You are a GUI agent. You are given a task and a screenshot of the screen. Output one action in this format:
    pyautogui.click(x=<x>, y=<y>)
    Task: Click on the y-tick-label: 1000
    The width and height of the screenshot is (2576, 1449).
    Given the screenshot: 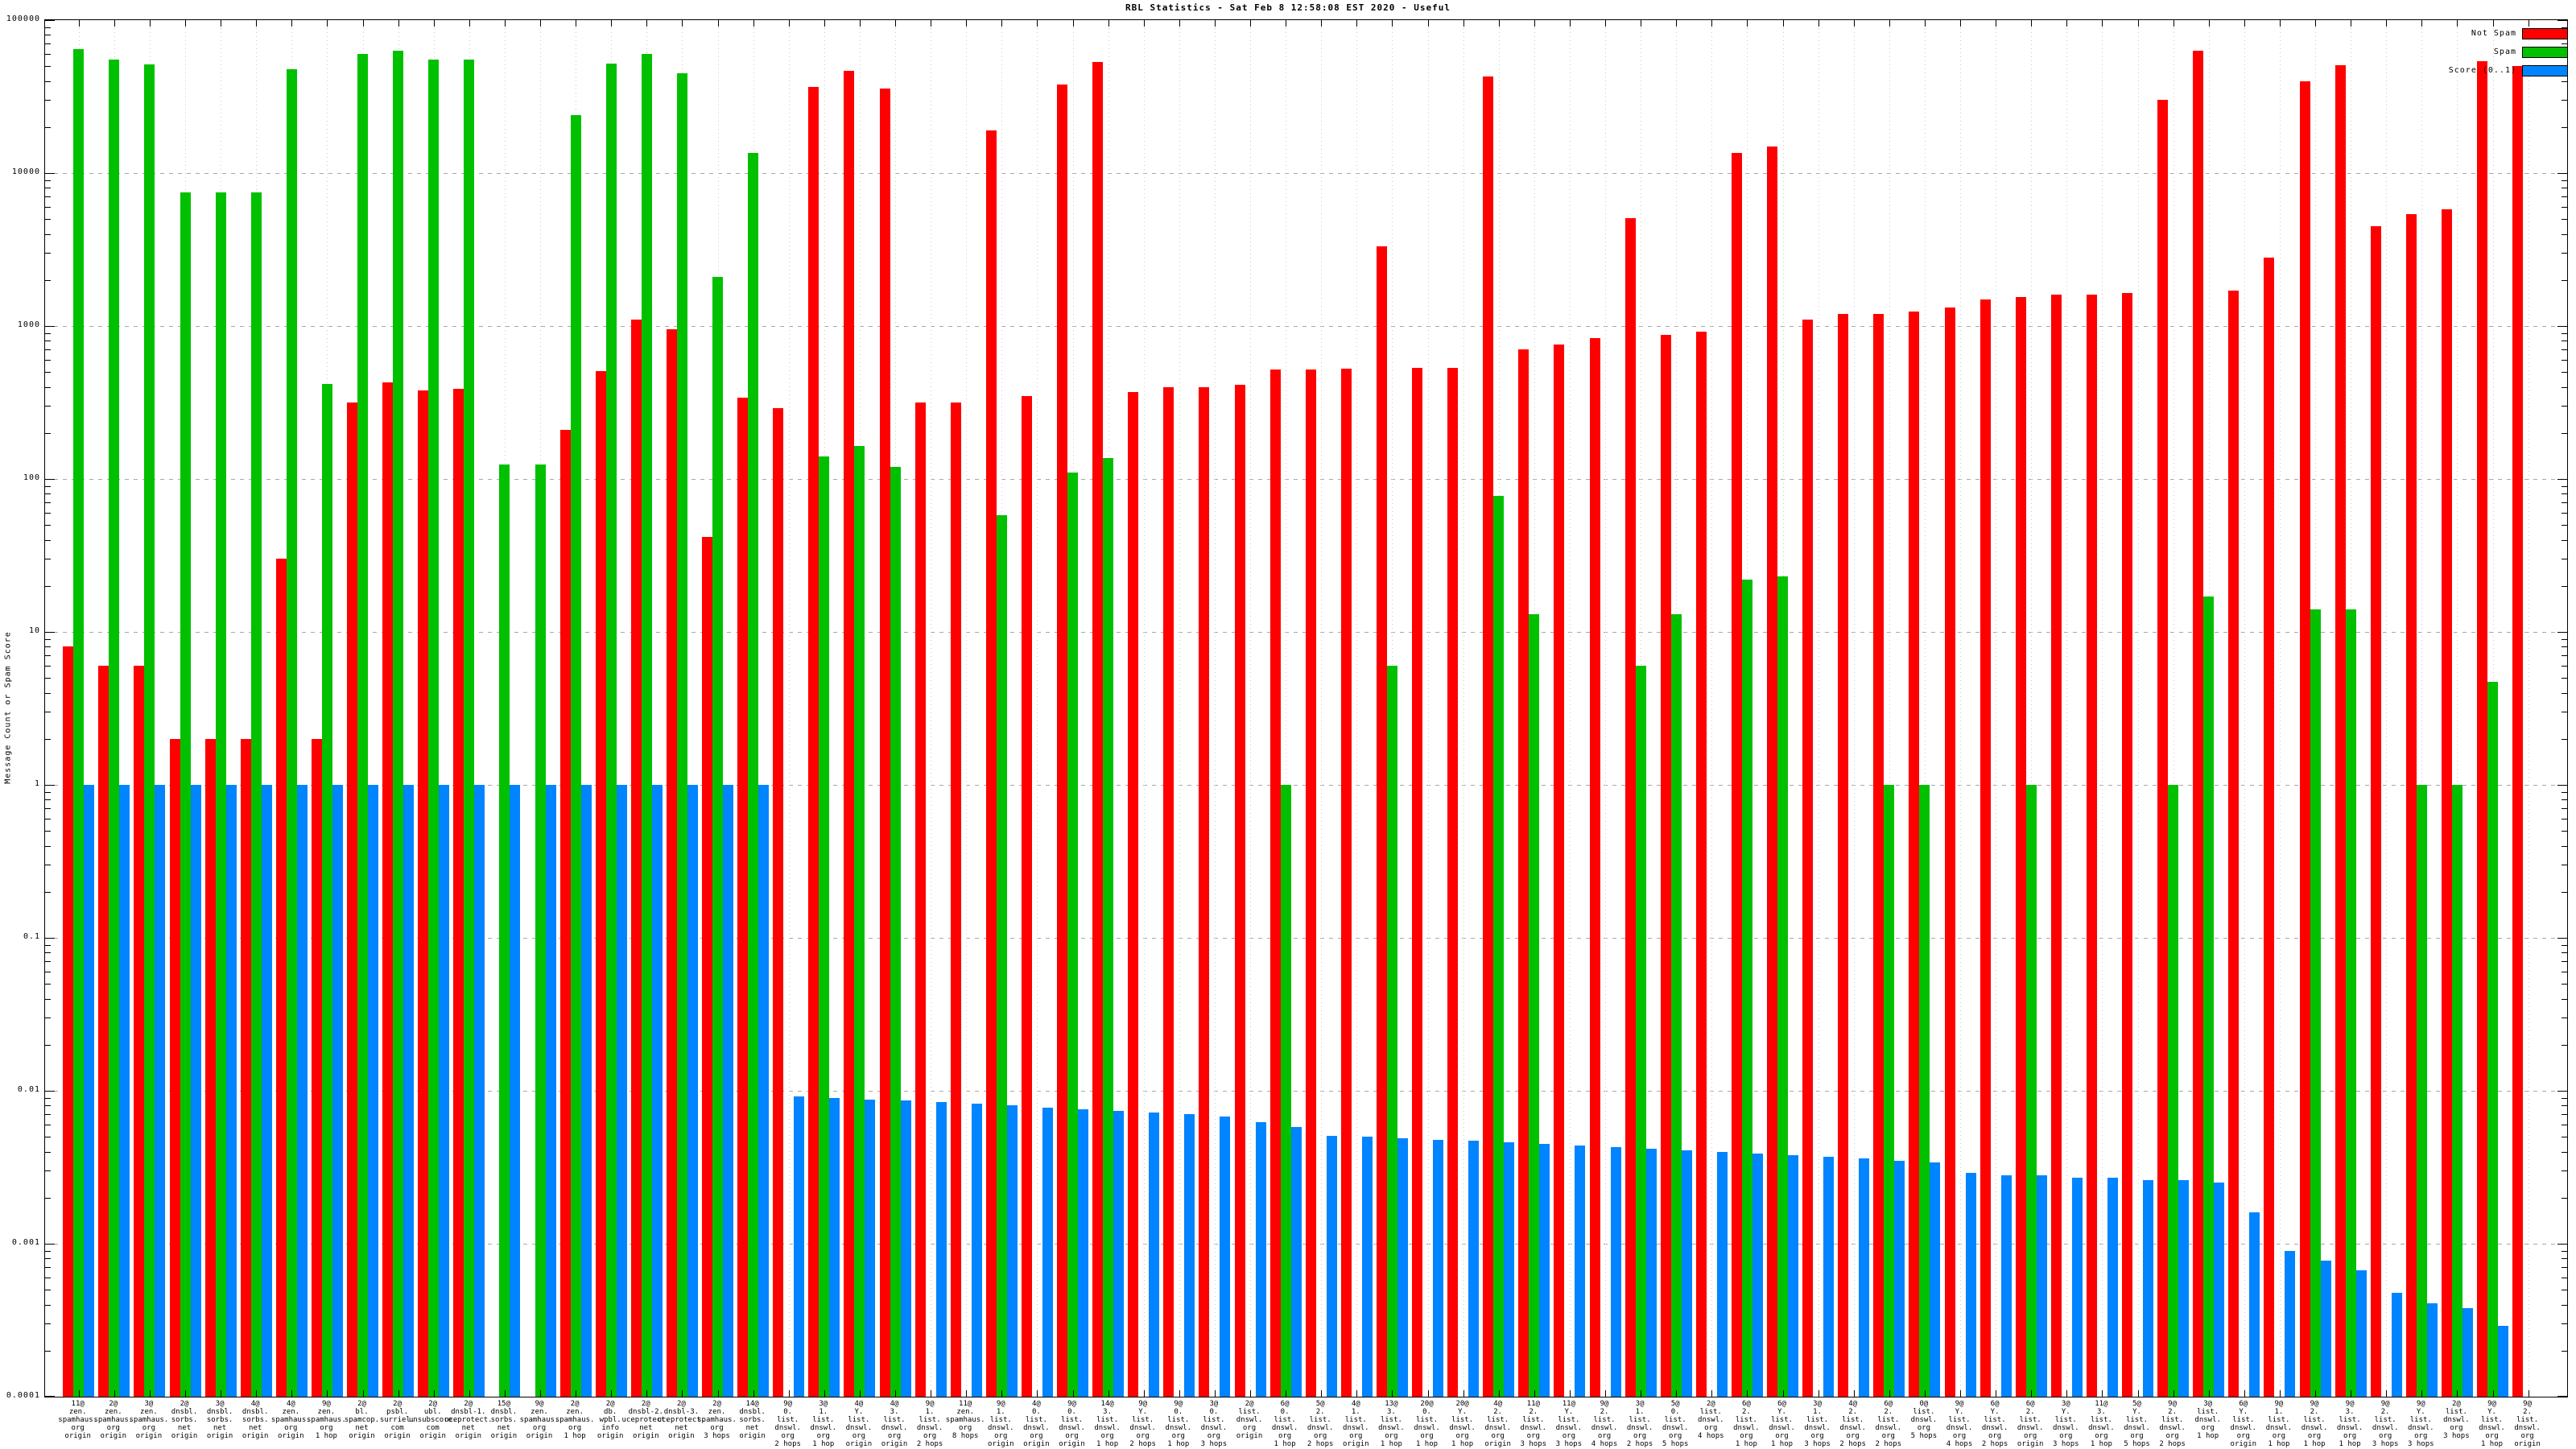 What is the action you would take?
    pyautogui.click(x=28, y=324)
    